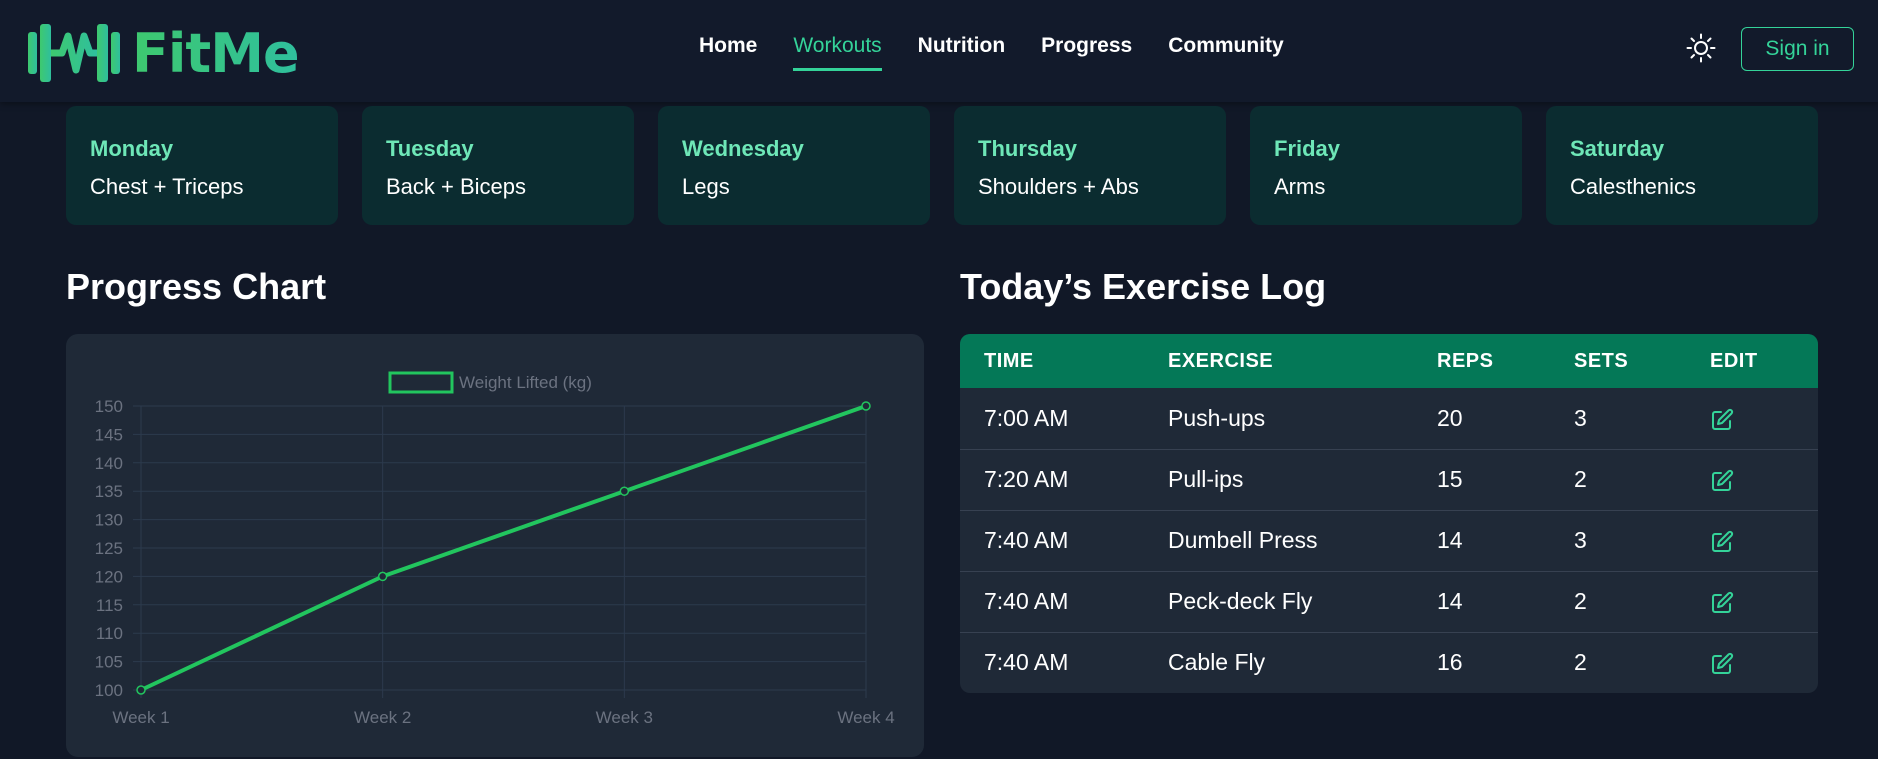 This screenshot has height=759, width=1878. What do you see at coordinates (1797, 49) in the screenshot?
I see `sign-in-button: Sign in` at bounding box center [1797, 49].